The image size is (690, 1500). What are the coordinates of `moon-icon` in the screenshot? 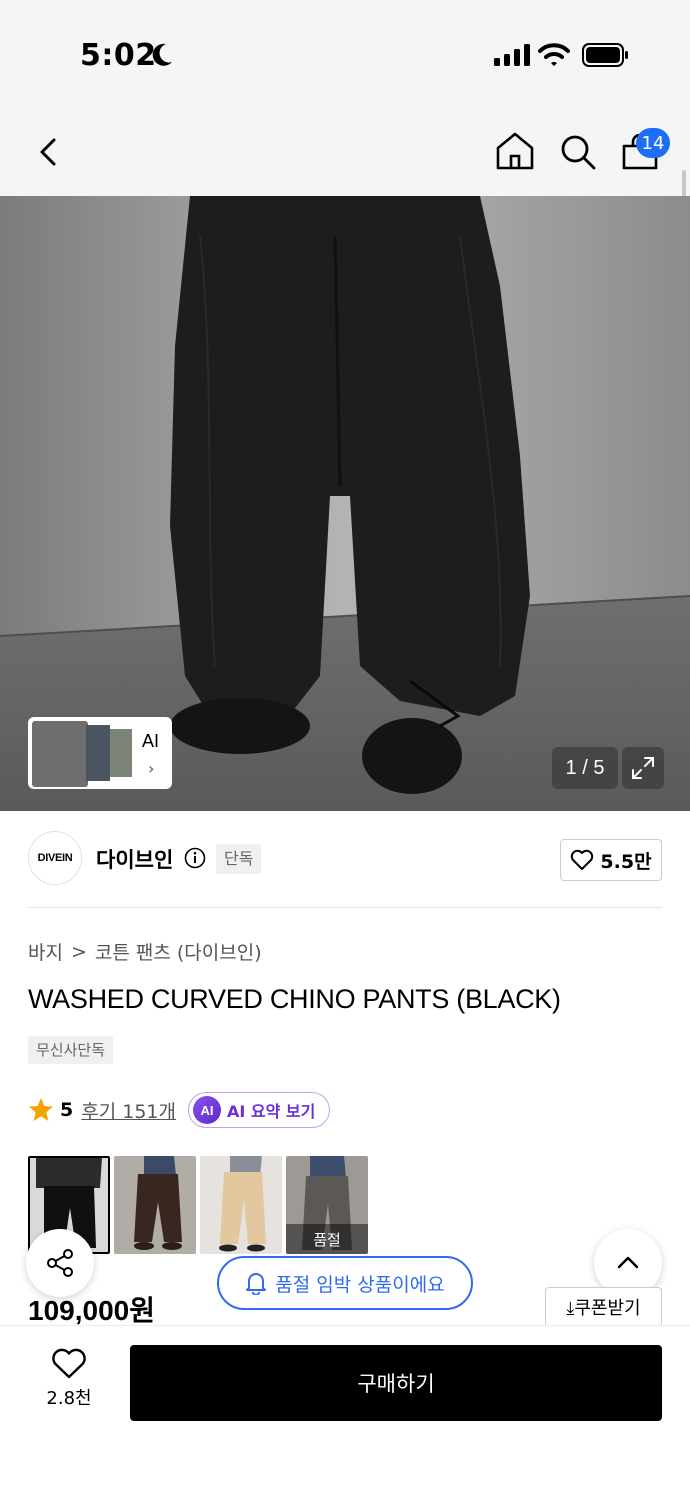 It's located at (162, 54).